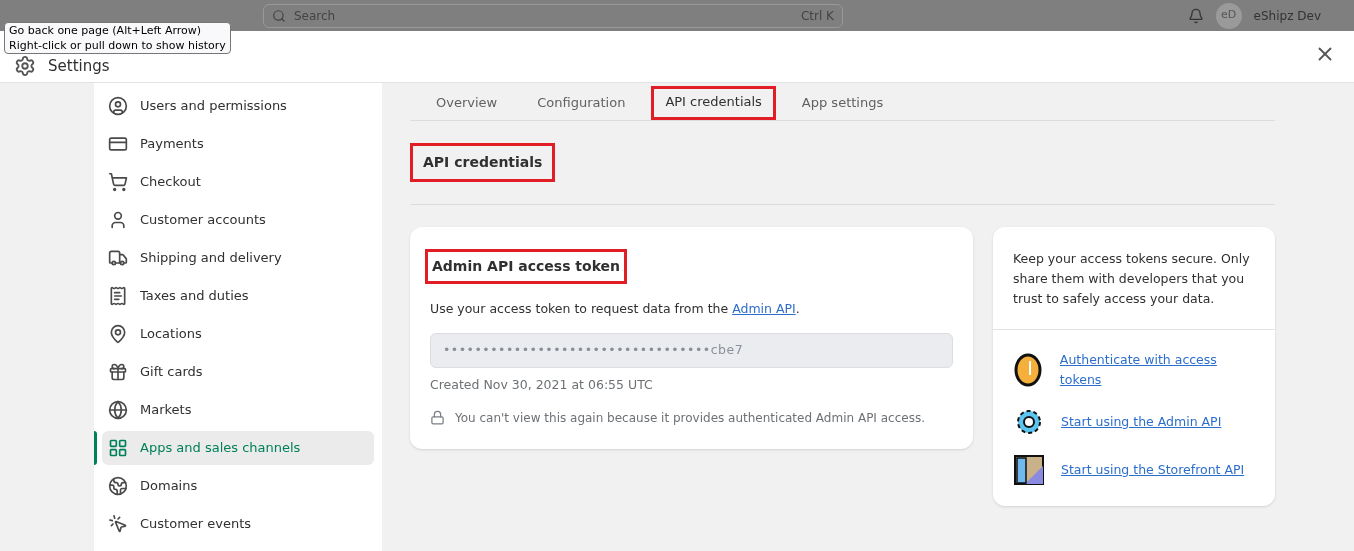 The width and height of the screenshot is (1354, 551). I want to click on map-pin-icon, so click(118, 334).